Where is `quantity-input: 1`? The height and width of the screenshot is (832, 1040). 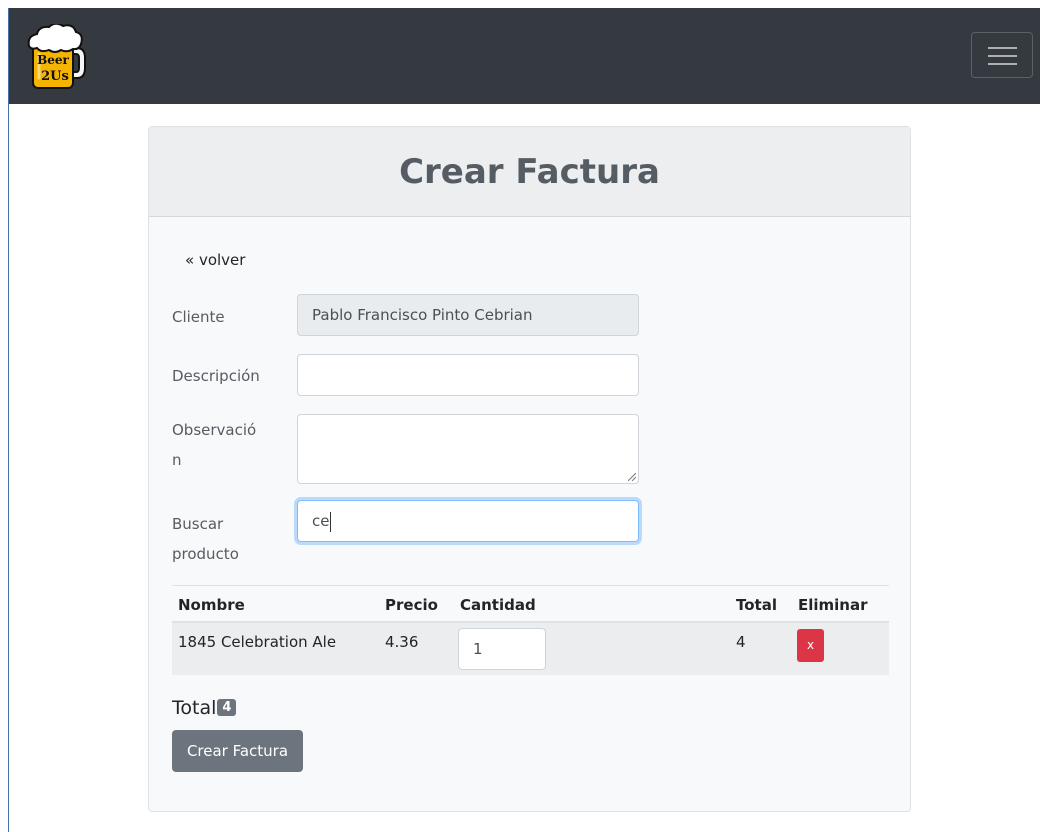 quantity-input: 1 is located at coordinates (502, 649).